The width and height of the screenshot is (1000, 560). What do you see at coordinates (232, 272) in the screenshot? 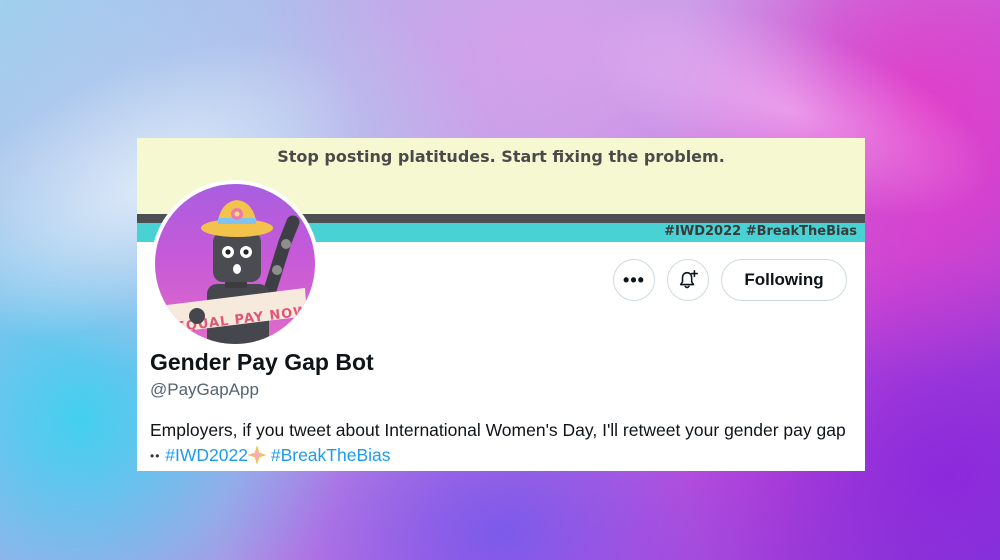
I see `robot-avatar-illustration: EQUAL PAY NOW` at bounding box center [232, 272].